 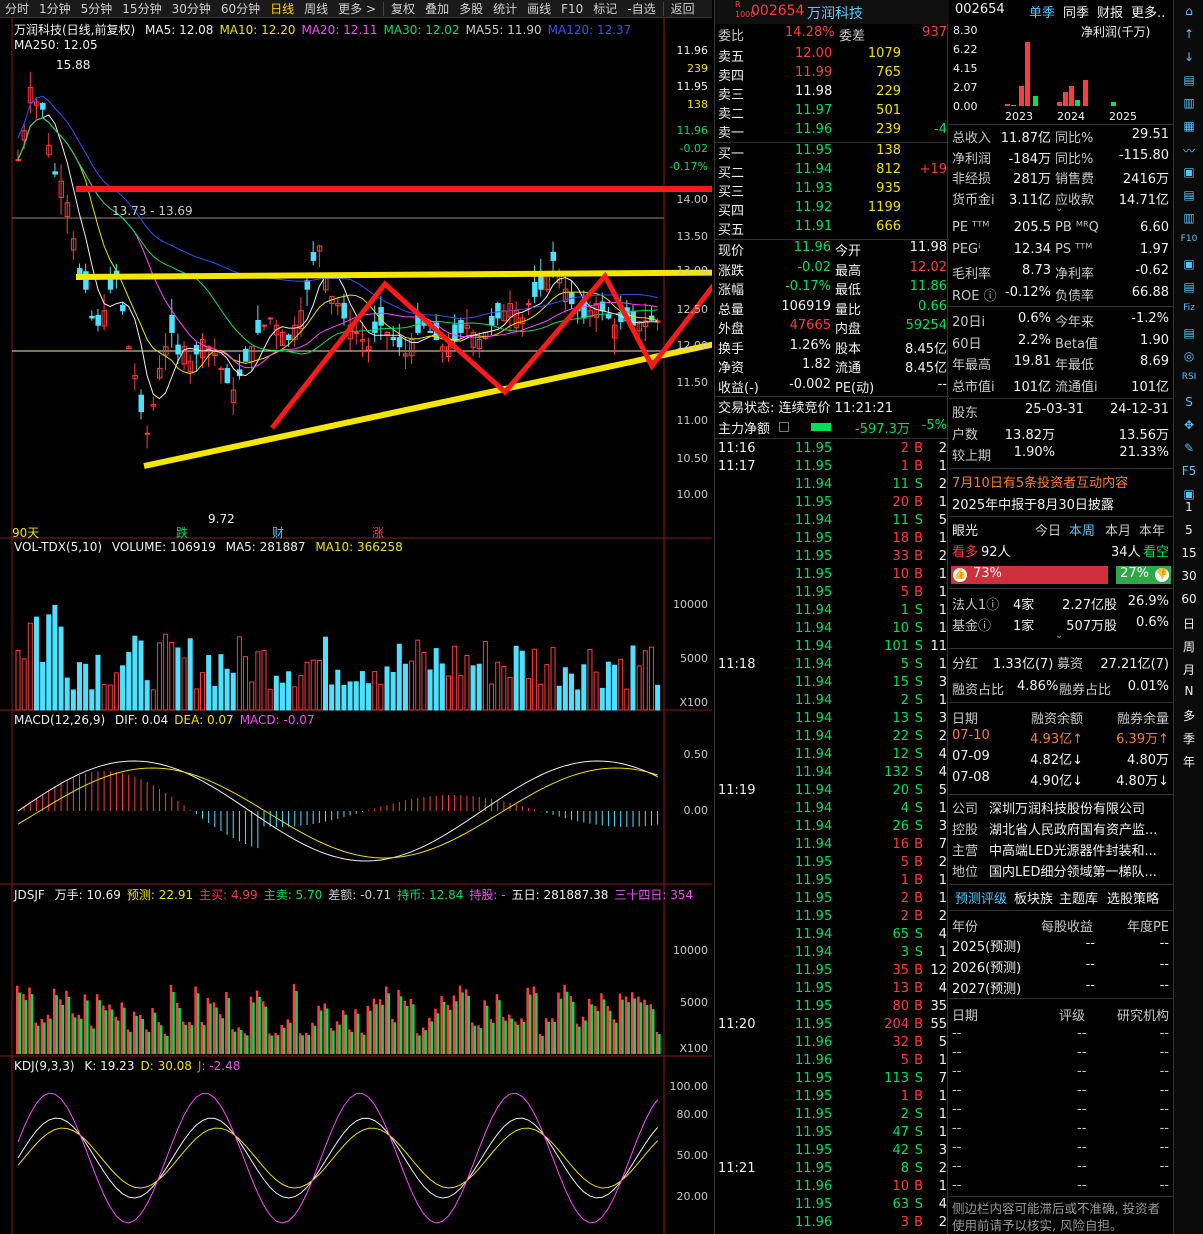 What do you see at coordinates (1029, 575) in the screenshot?
I see `bull-percent-bar: 73%` at bounding box center [1029, 575].